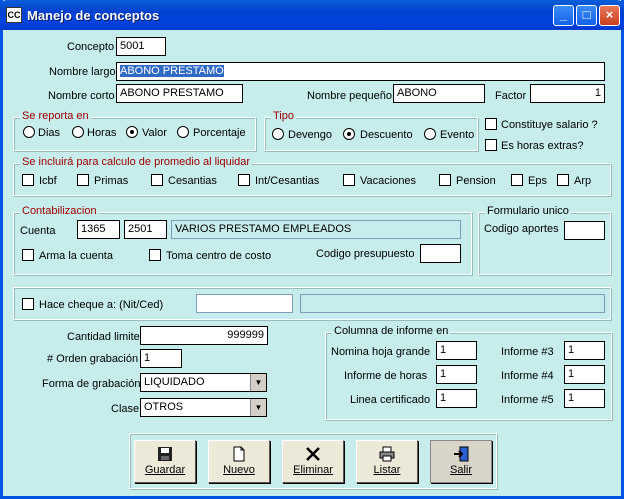 Image resolution: width=624 pixels, height=499 pixels. I want to click on codigo-aportes-input, so click(584, 230).